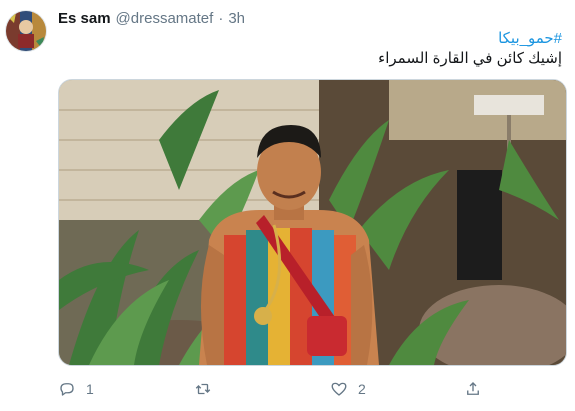 This screenshot has width=575, height=411. I want to click on reply-count: 1, so click(90, 389).